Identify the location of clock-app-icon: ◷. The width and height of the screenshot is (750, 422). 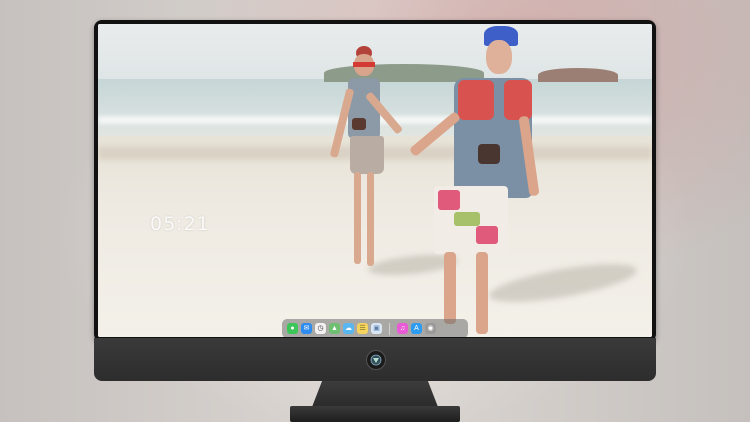
(320, 328).